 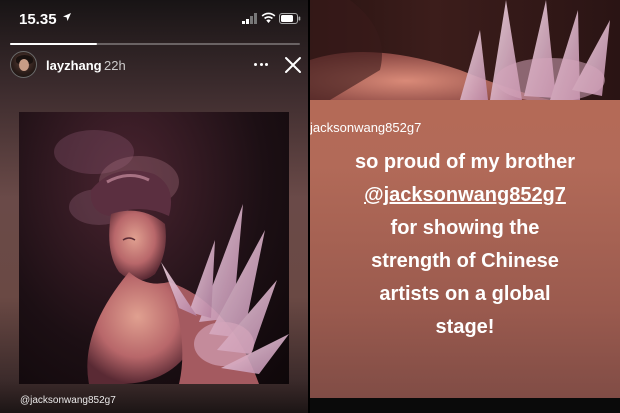 I want to click on story-progress-bar, so click(x=155, y=44).